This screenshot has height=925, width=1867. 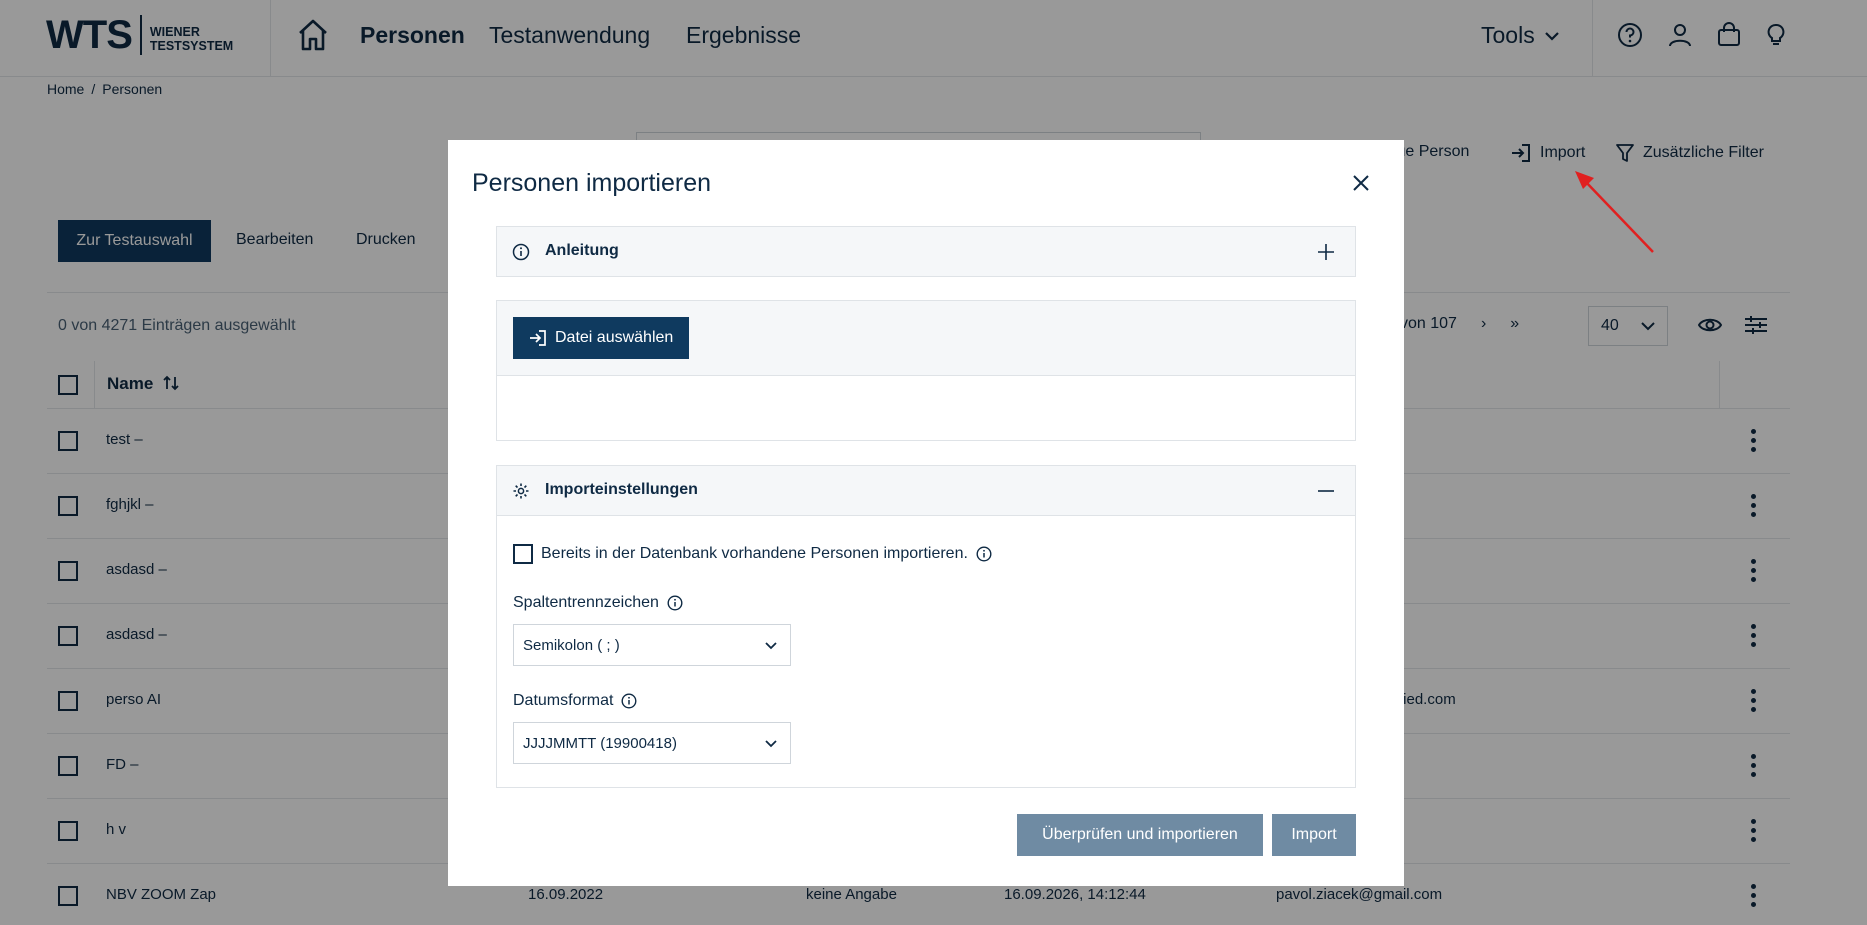 What do you see at coordinates (1140, 835) in the screenshot?
I see `check-and-import-button: Überprüfen und importieren` at bounding box center [1140, 835].